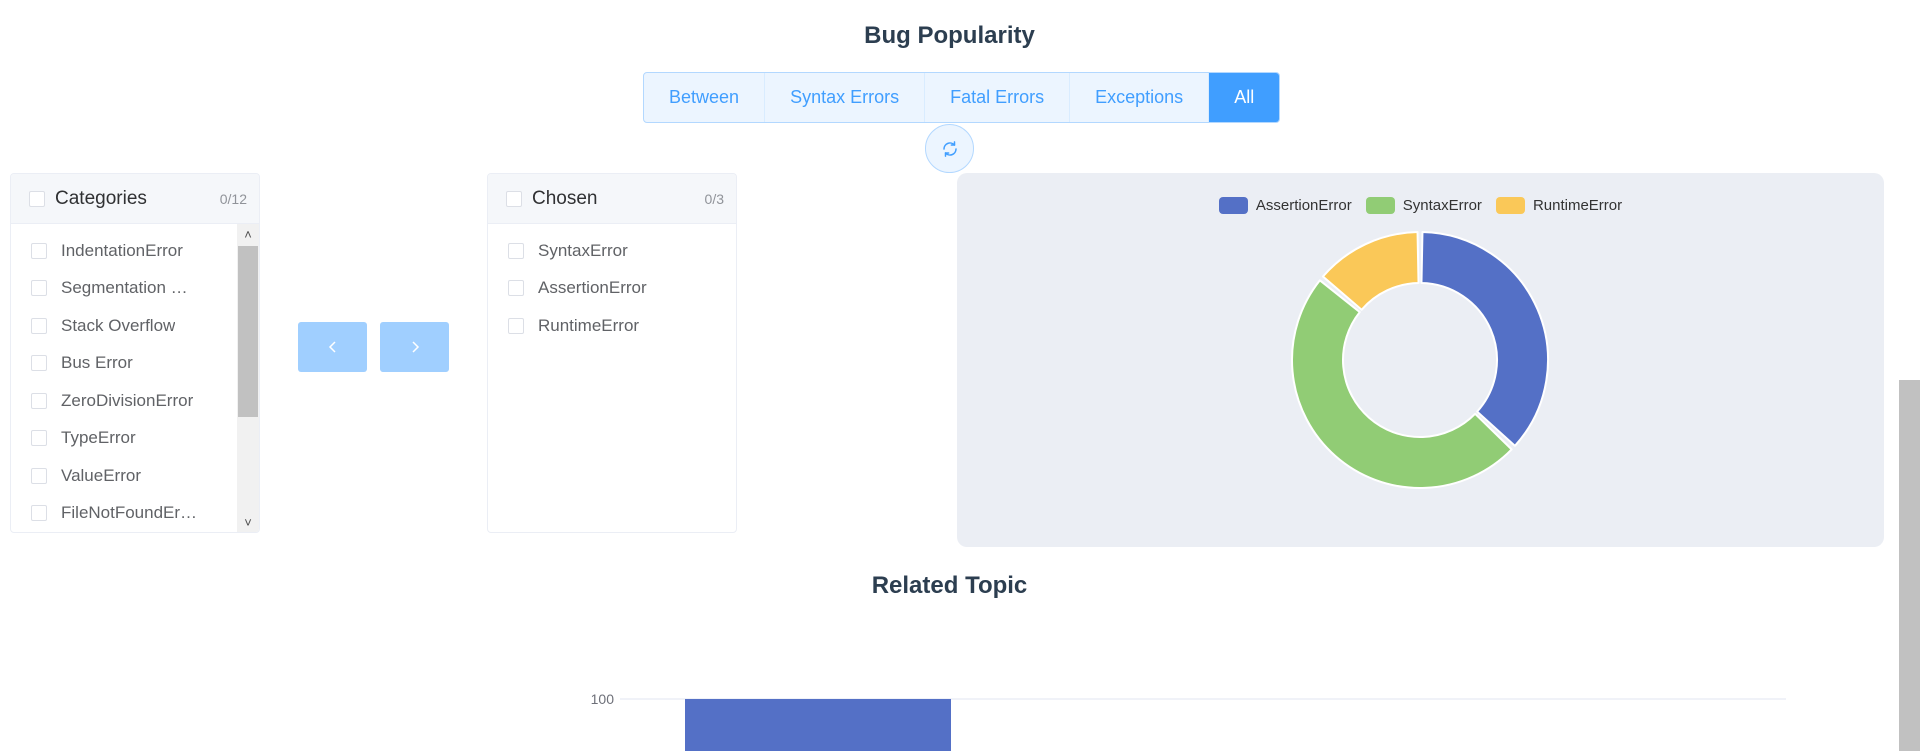 This screenshot has height=751, width=1920. I want to click on chevron-right-icon, so click(415, 347).